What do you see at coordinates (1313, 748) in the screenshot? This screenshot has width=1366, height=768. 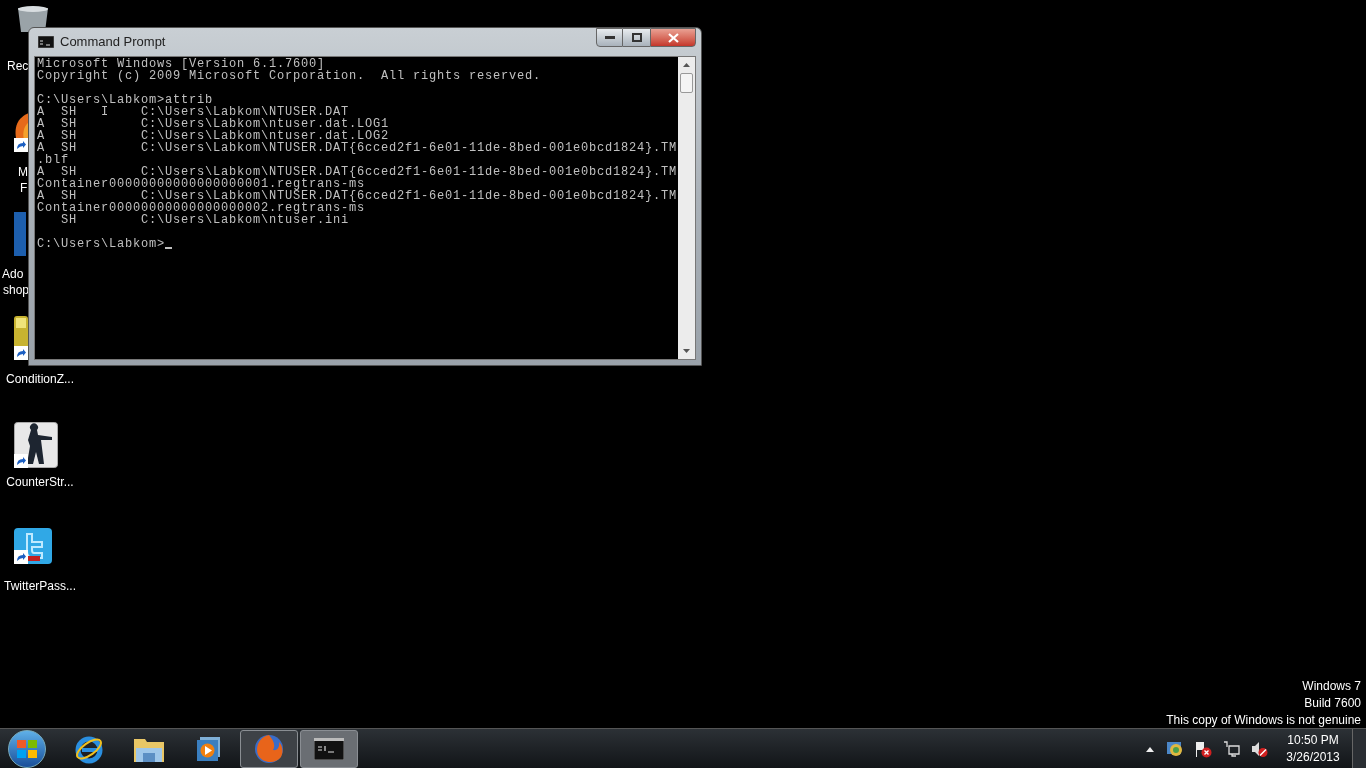 I see `clock: 10:50 PM 3/26/2013` at bounding box center [1313, 748].